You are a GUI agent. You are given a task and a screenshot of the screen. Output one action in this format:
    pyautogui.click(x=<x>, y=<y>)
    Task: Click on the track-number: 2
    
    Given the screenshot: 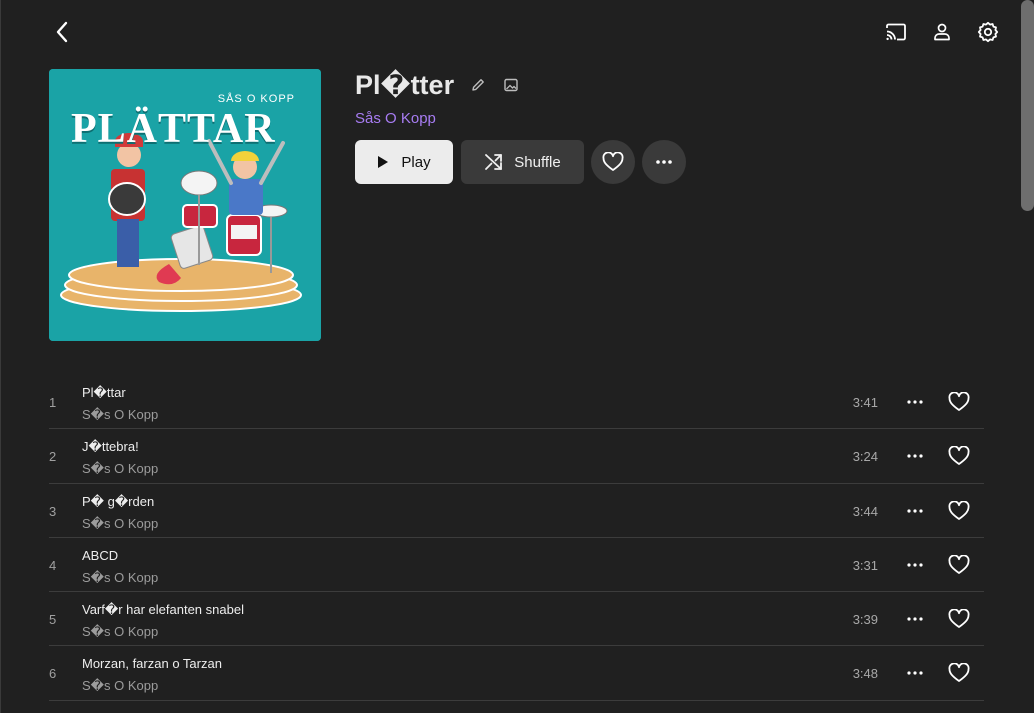 What is the action you would take?
    pyautogui.click(x=53, y=457)
    